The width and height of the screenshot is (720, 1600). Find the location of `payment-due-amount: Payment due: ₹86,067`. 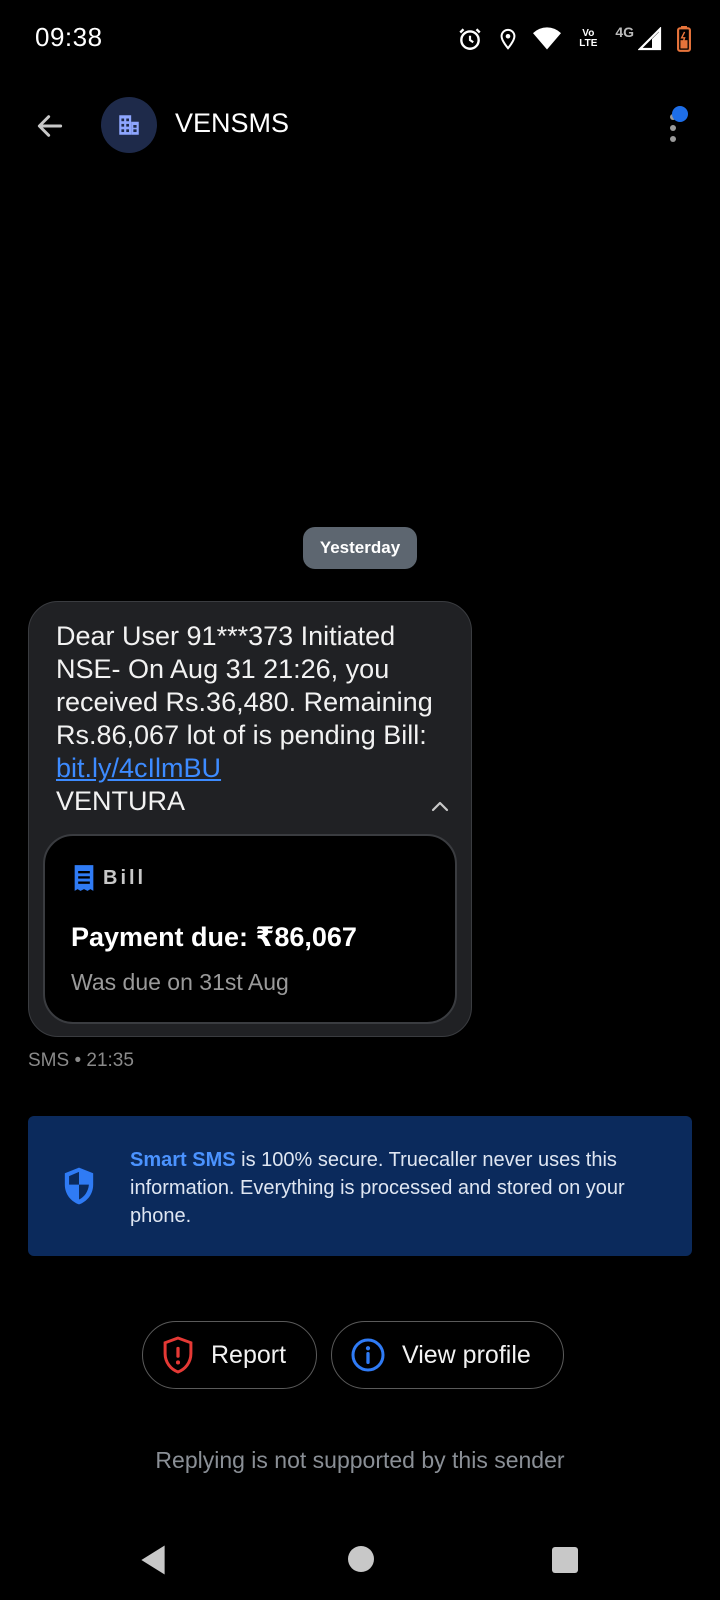

payment-due-amount: Payment due: ₹86,067 is located at coordinates (214, 937).